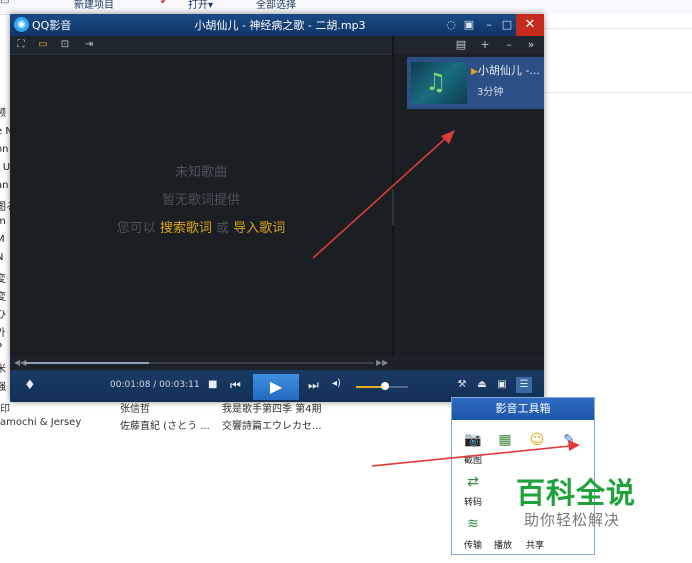  What do you see at coordinates (569, 440) in the screenshot?
I see `edit-document-icon: ✎` at bounding box center [569, 440].